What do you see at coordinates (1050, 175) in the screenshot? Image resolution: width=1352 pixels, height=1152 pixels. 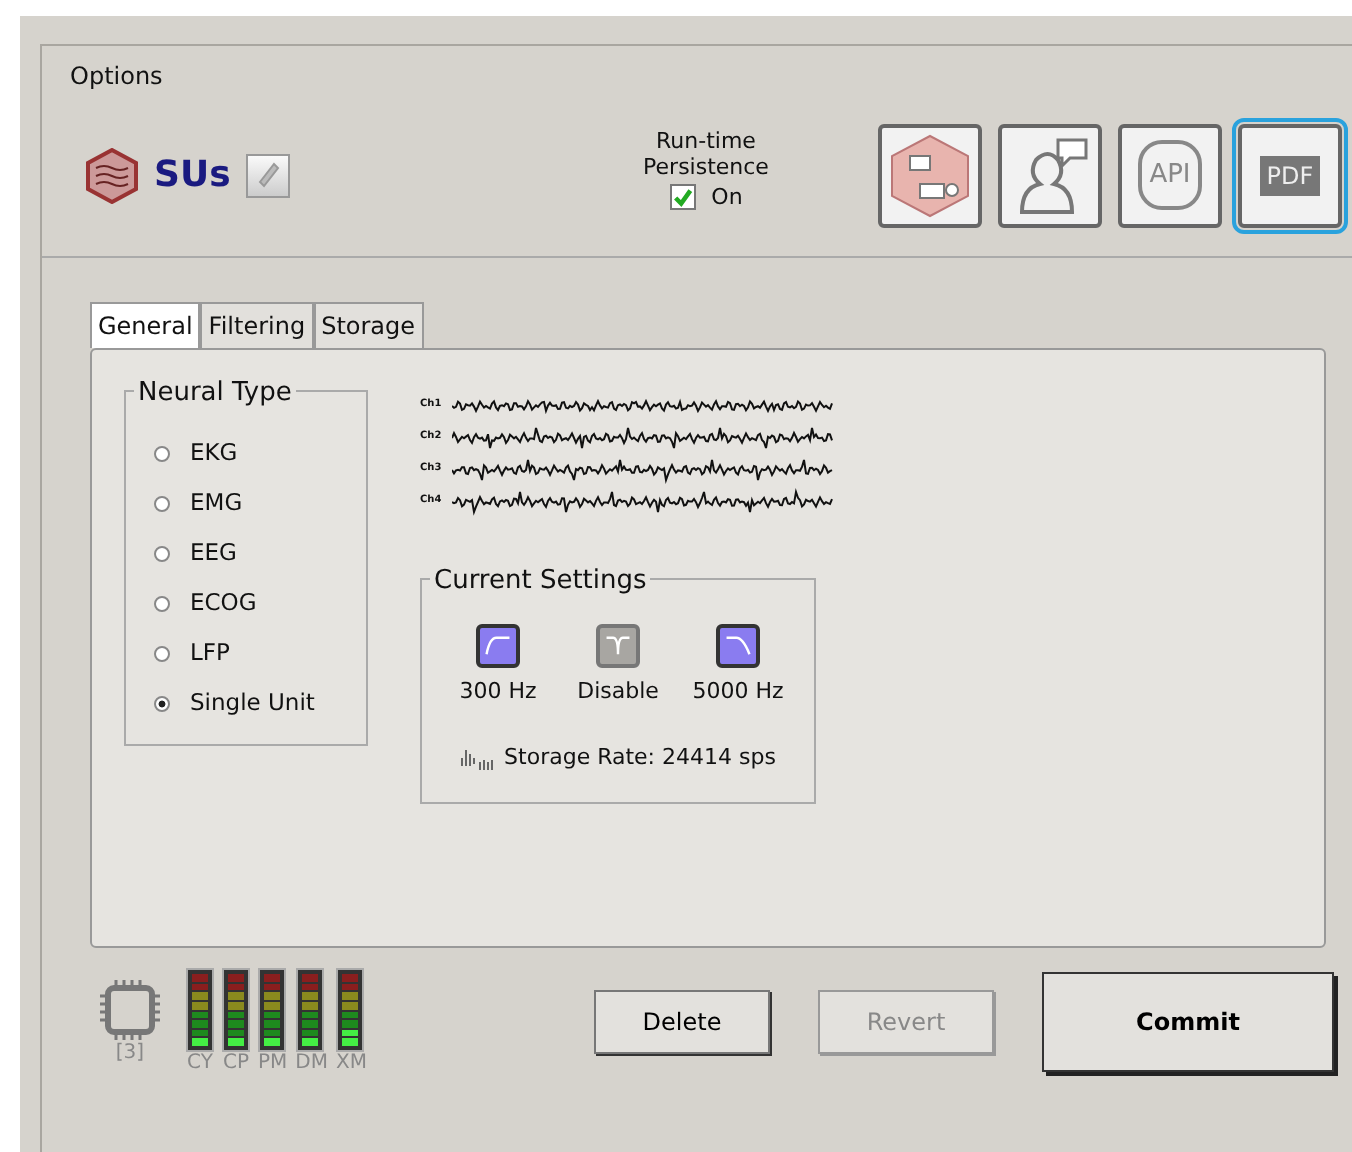 I see `user-tool` at bounding box center [1050, 175].